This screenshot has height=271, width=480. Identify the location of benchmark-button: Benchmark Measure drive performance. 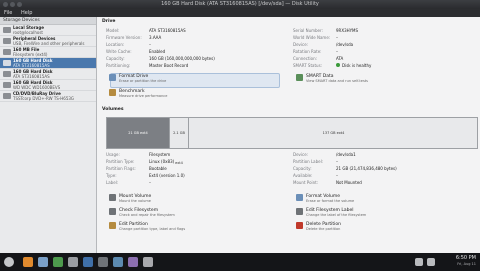
(138, 93).